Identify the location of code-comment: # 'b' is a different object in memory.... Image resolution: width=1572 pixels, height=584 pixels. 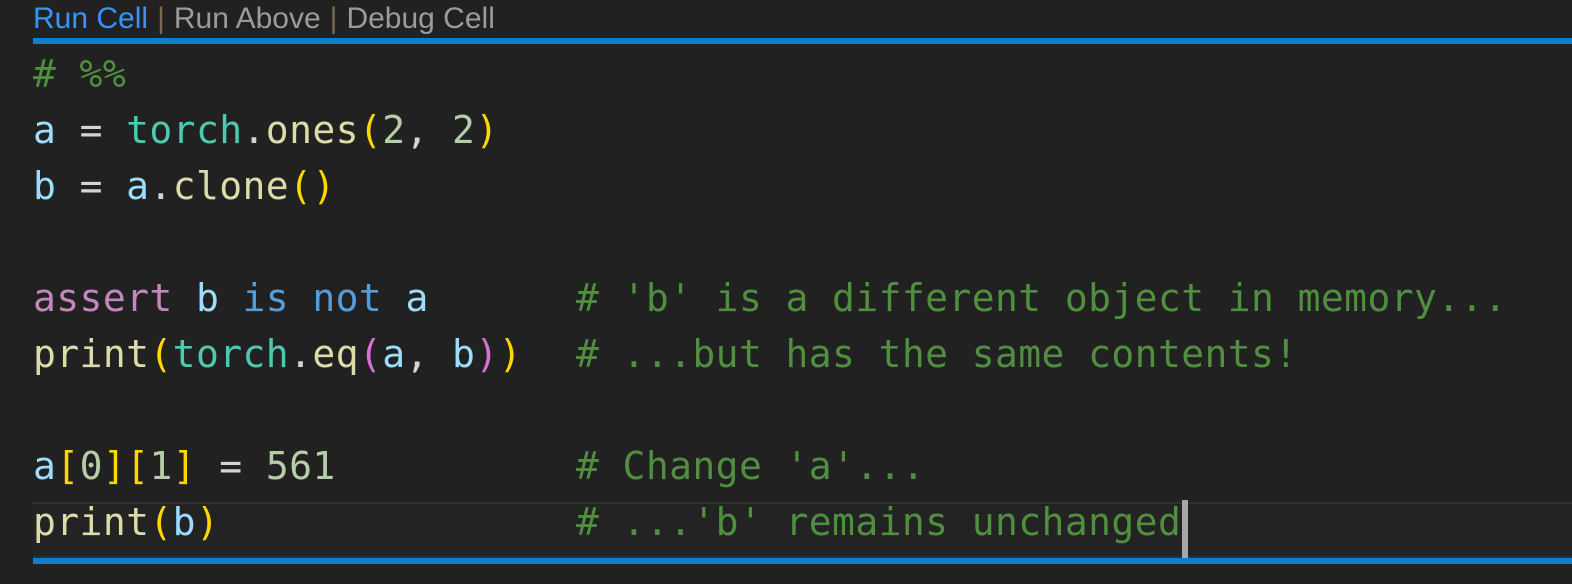
(1042, 298).